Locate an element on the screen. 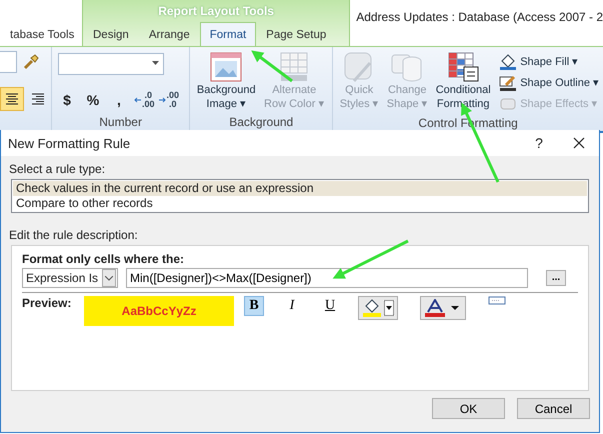  ribbon-button: Shape Outline ▾ is located at coordinates (549, 82).